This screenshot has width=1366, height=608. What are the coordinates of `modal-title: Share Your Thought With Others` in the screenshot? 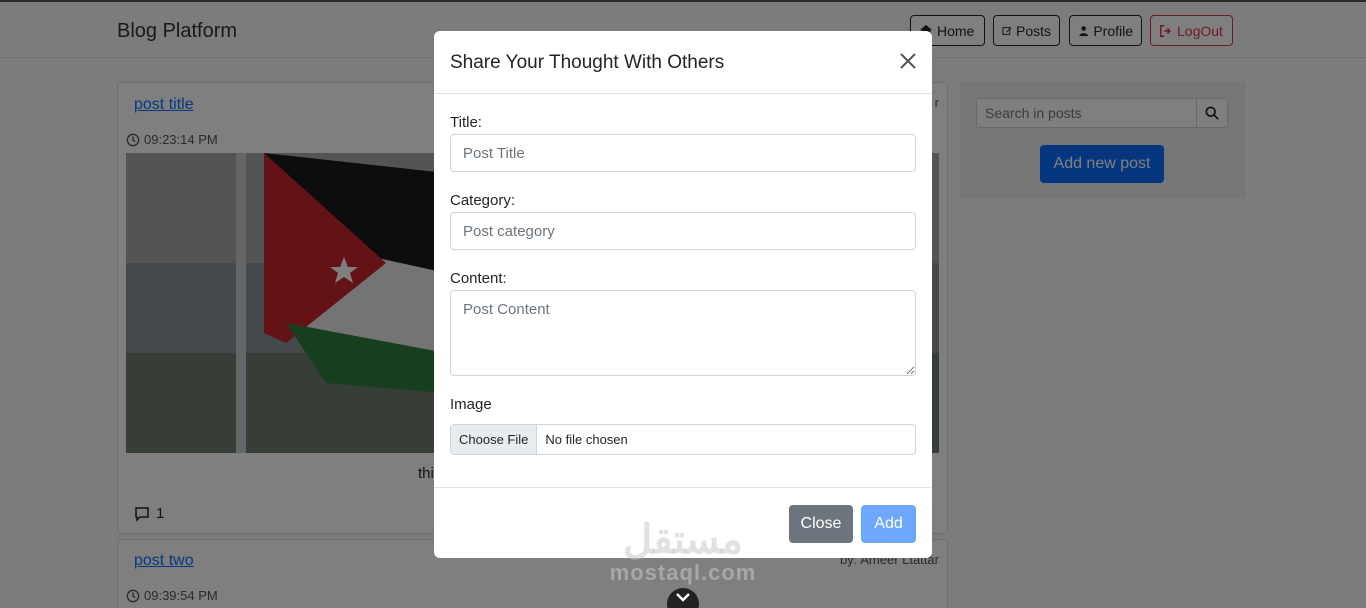 It's located at (587, 62).